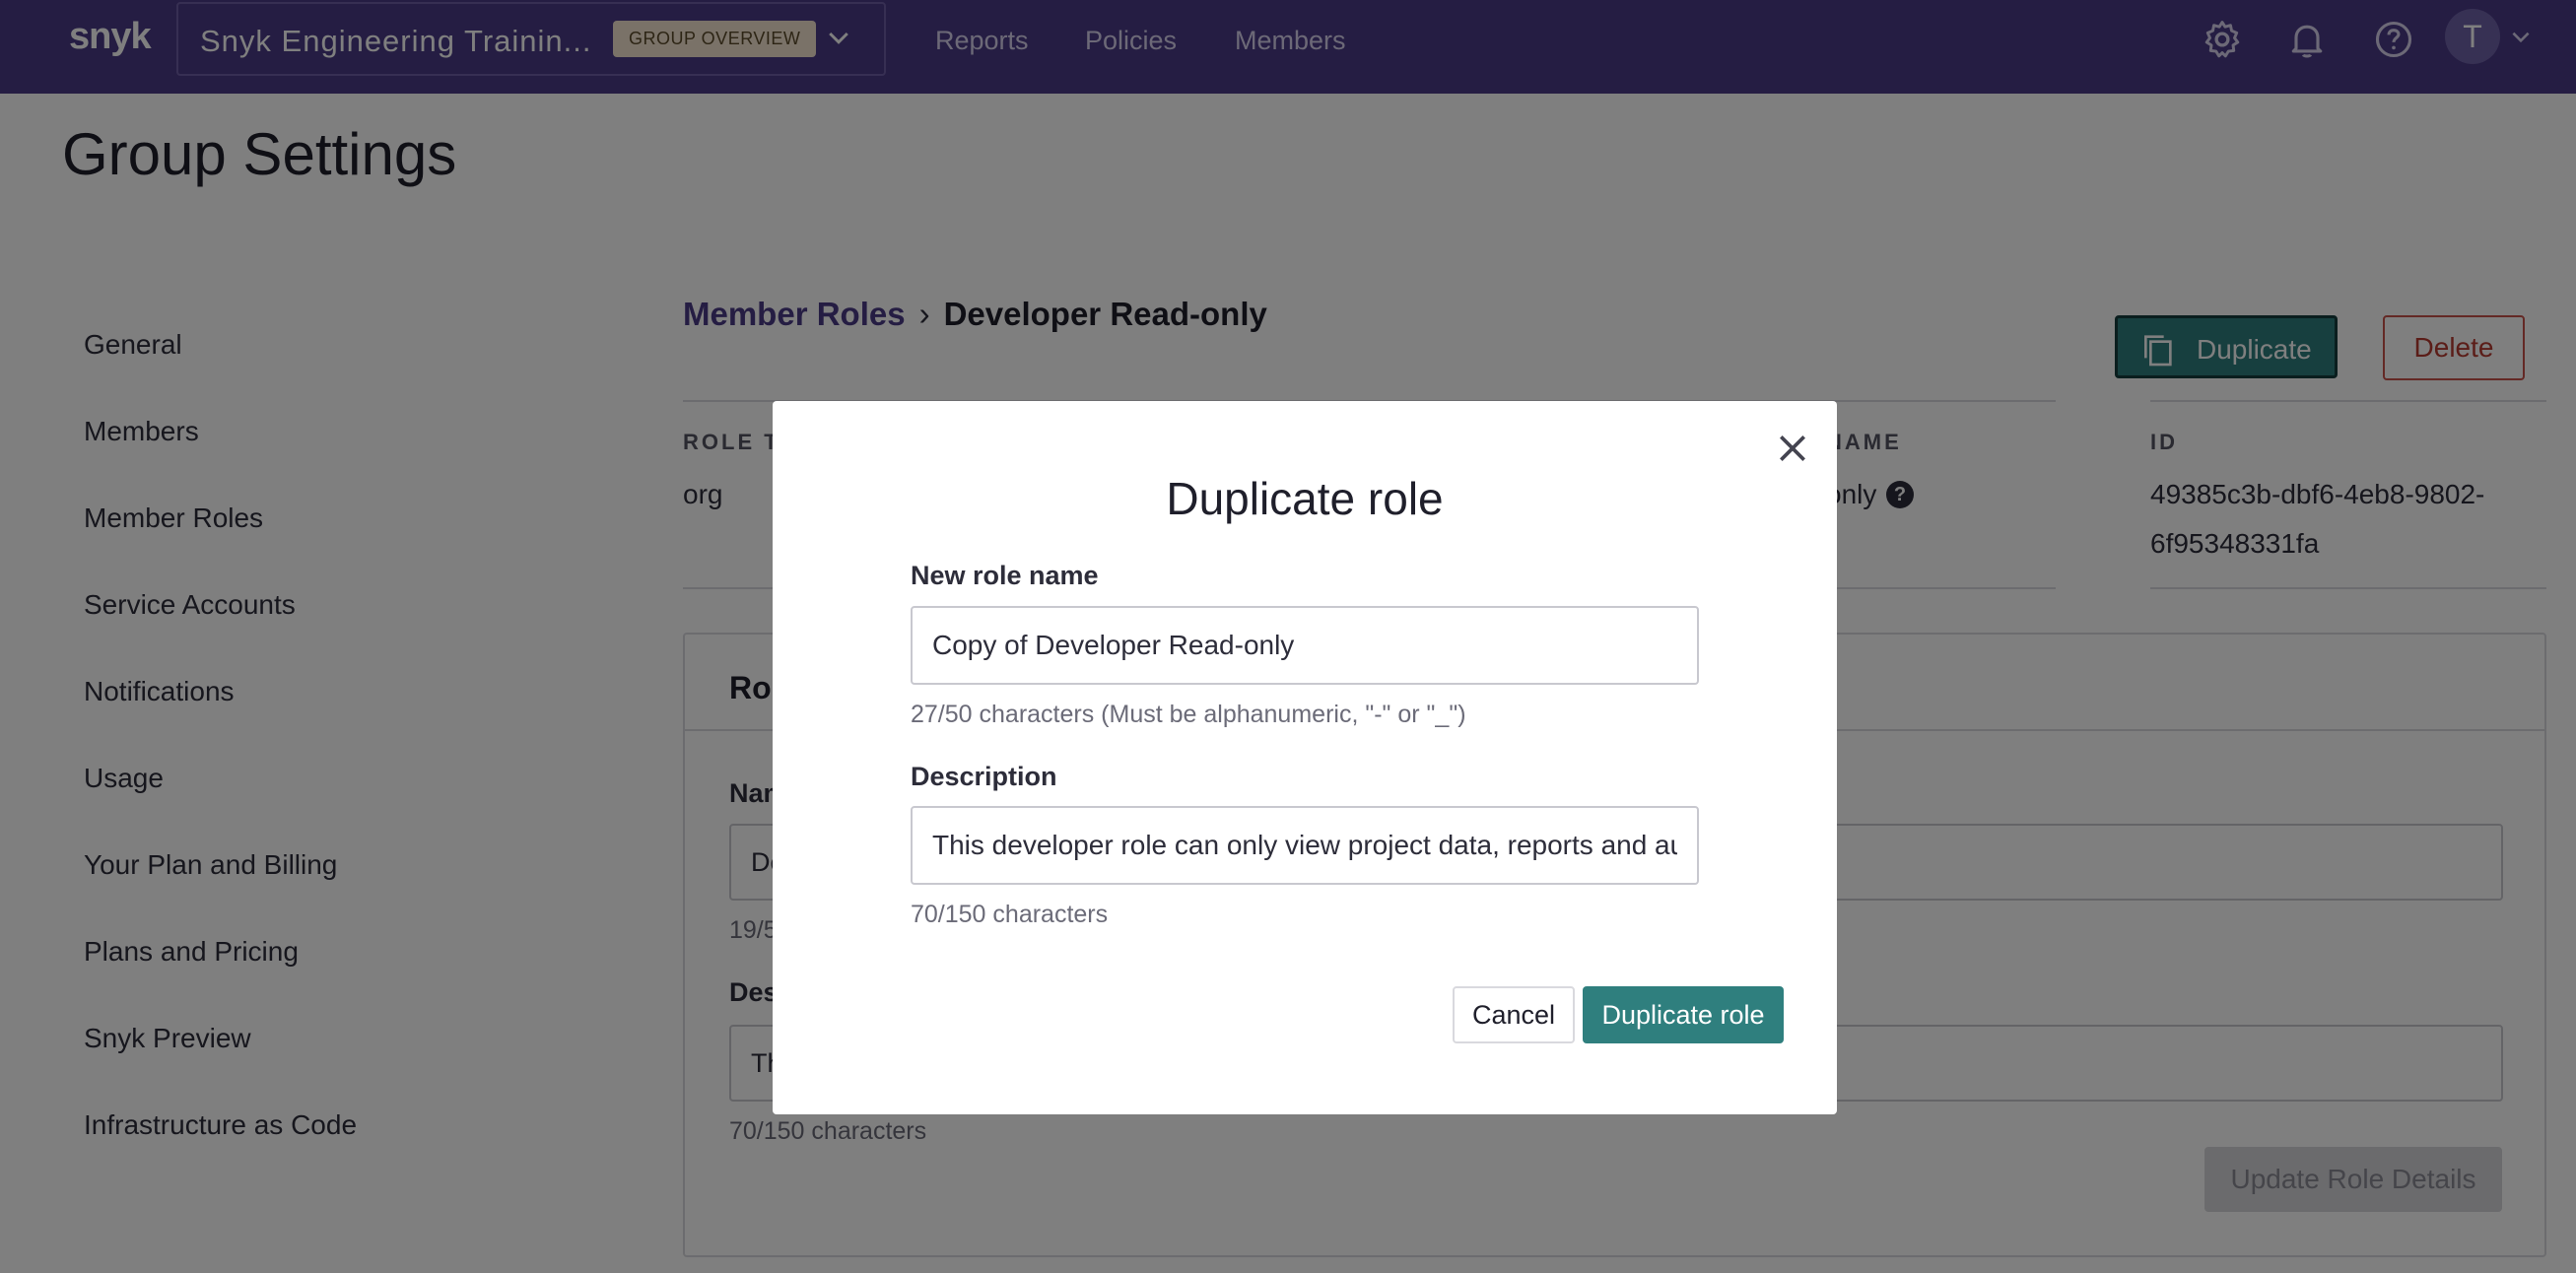 This screenshot has height=1273, width=2576. What do you see at coordinates (1005, 576) in the screenshot?
I see `new-role-name-label: New role name` at bounding box center [1005, 576].